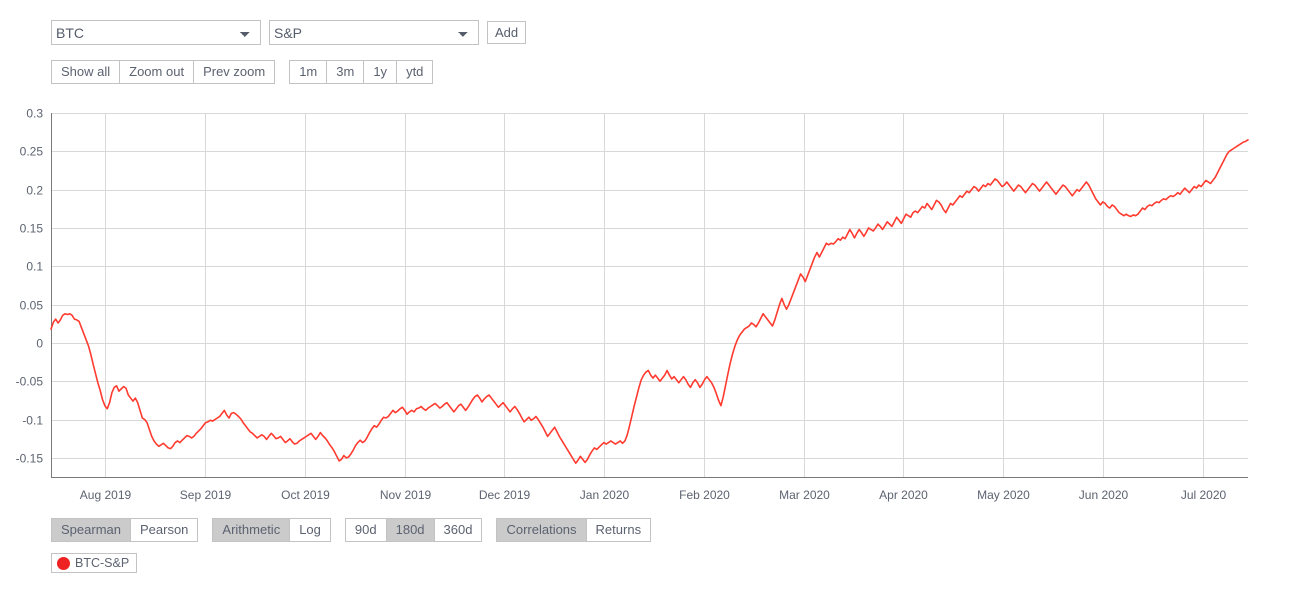 This screenshot has width=1293, height=599. Describe the element at coordinates (305, 495) in the screenshot. I see `x-axis-tick-label: Oct 2019` at that location.